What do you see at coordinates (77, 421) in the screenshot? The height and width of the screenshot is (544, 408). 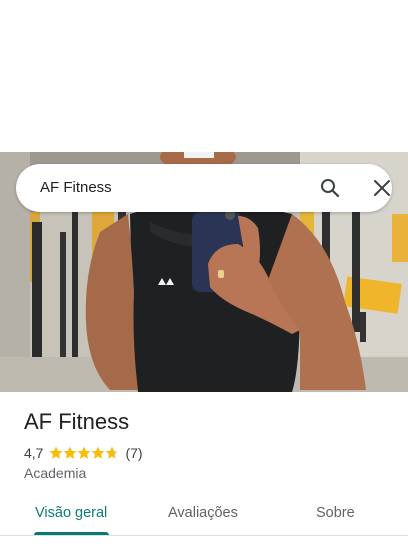 I see `place-title: AF Fitness` at bounding box center [77, 421].